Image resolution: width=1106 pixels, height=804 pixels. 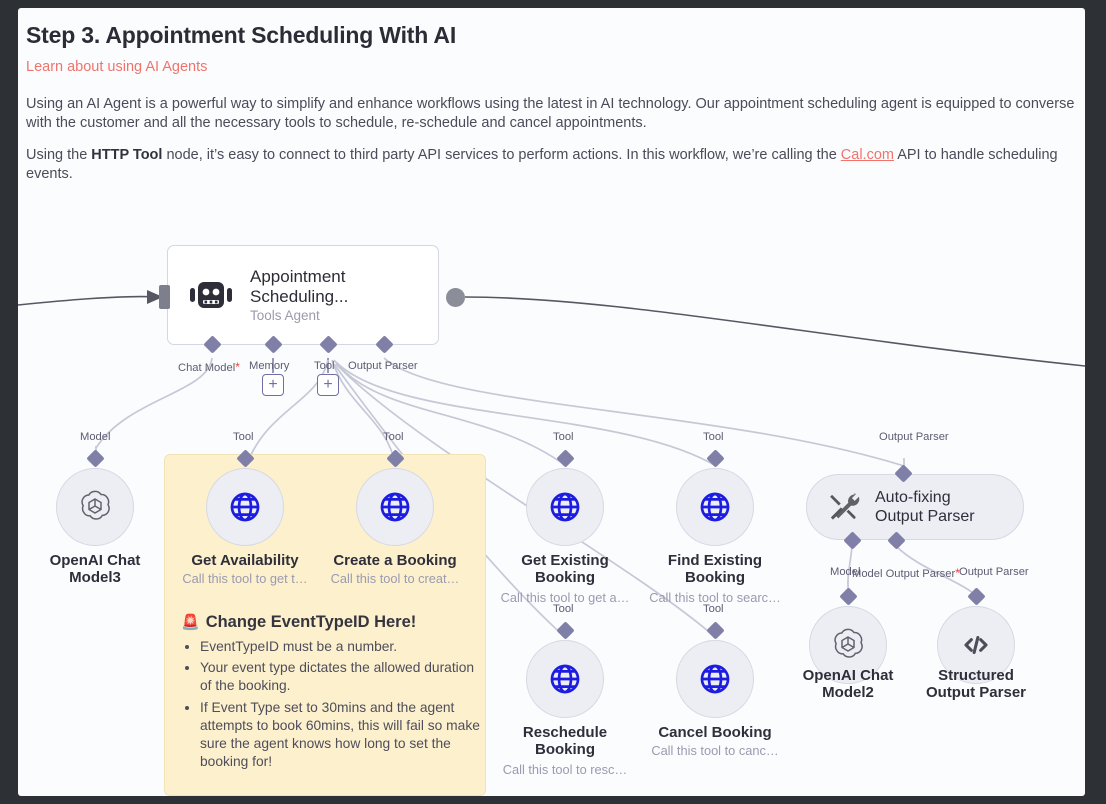 What do you see at coordinates (713, 437) in the screenshot?
I see `port-label-tool-find-existing: Tool` at bounding box center [713, 437].